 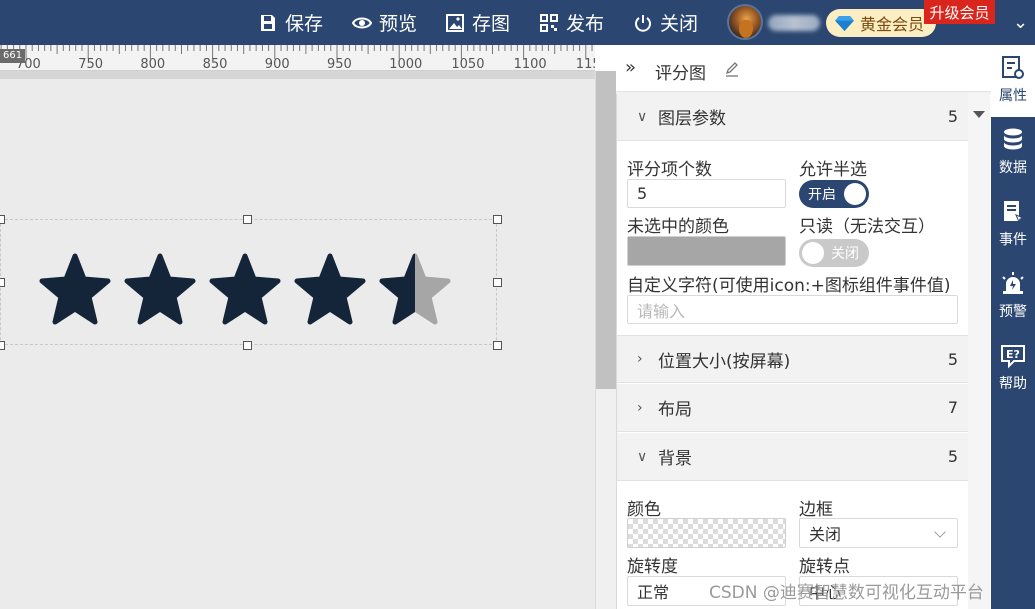 I want to click on save-image-button: 存图, so click(x=477, y=22).